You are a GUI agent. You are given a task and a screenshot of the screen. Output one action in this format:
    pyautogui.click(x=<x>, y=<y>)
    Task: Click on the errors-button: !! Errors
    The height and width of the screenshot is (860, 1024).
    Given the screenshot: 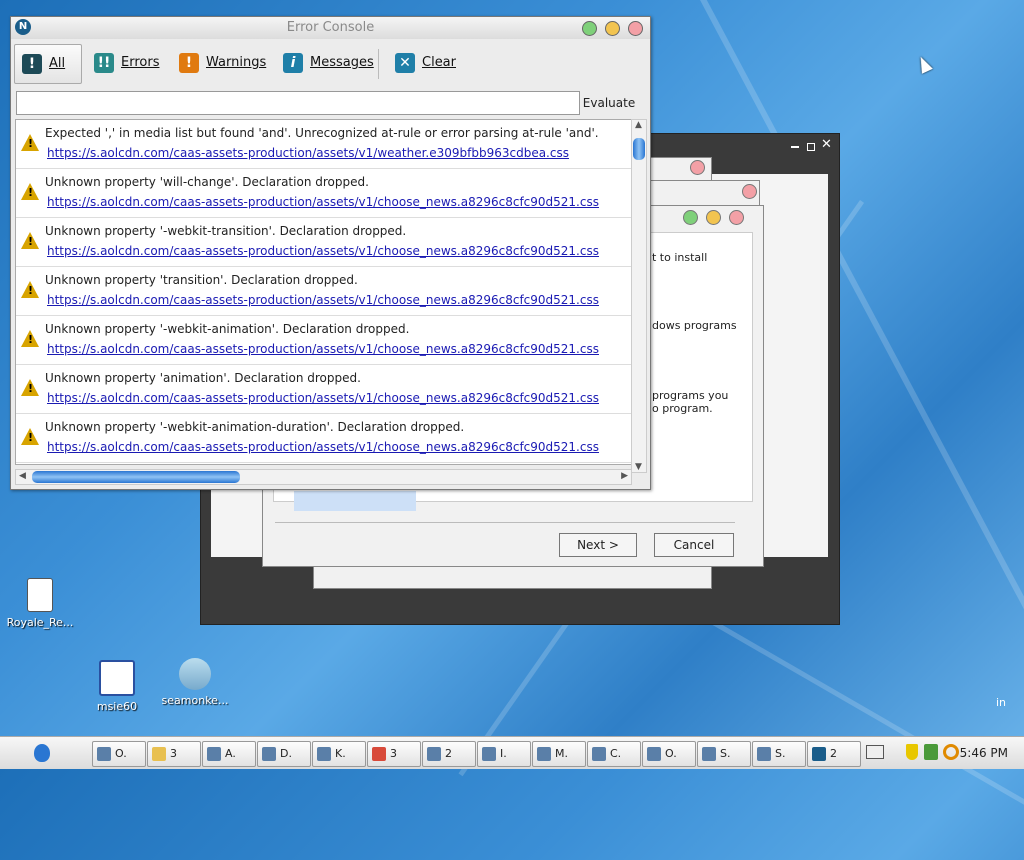 What is the action you would take?
    pyautogui.click(x=127, y=63)
    